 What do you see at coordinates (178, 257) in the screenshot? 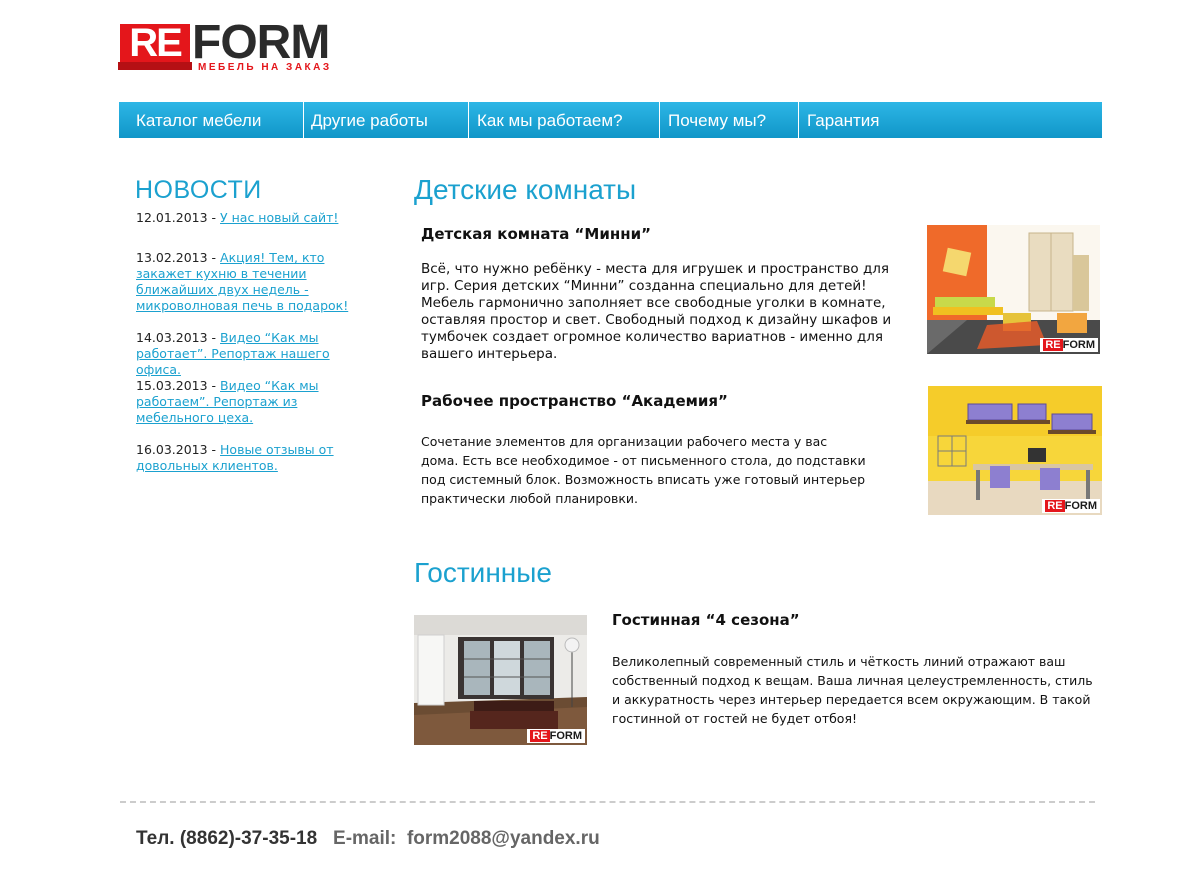
I see `news-date: 13.02.2013 -` at bounding box center [178, 257].